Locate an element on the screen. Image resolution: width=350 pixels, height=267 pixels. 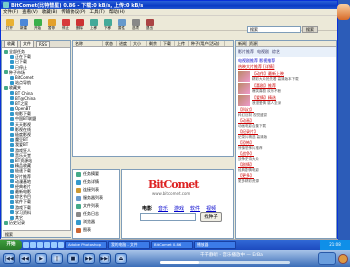
right-top-link: 影片推荐 is located at coordinates (246, 52).